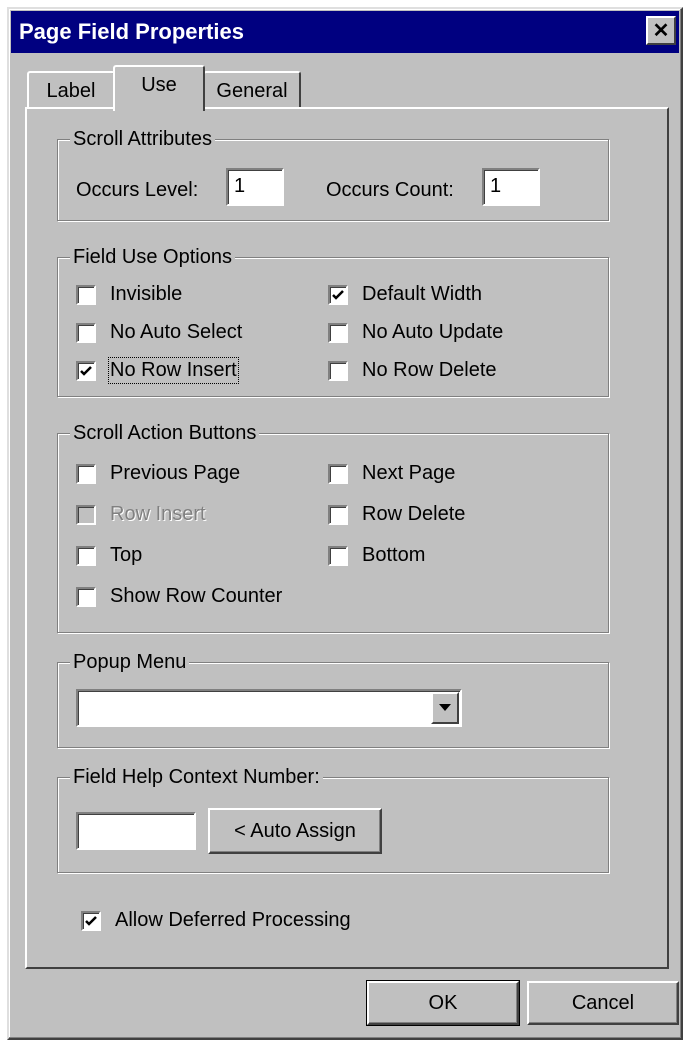 This screenshot has width=685, height=1042. I want to click on no-row-insert-checkbox: No Row Insert, so click(157, 370).